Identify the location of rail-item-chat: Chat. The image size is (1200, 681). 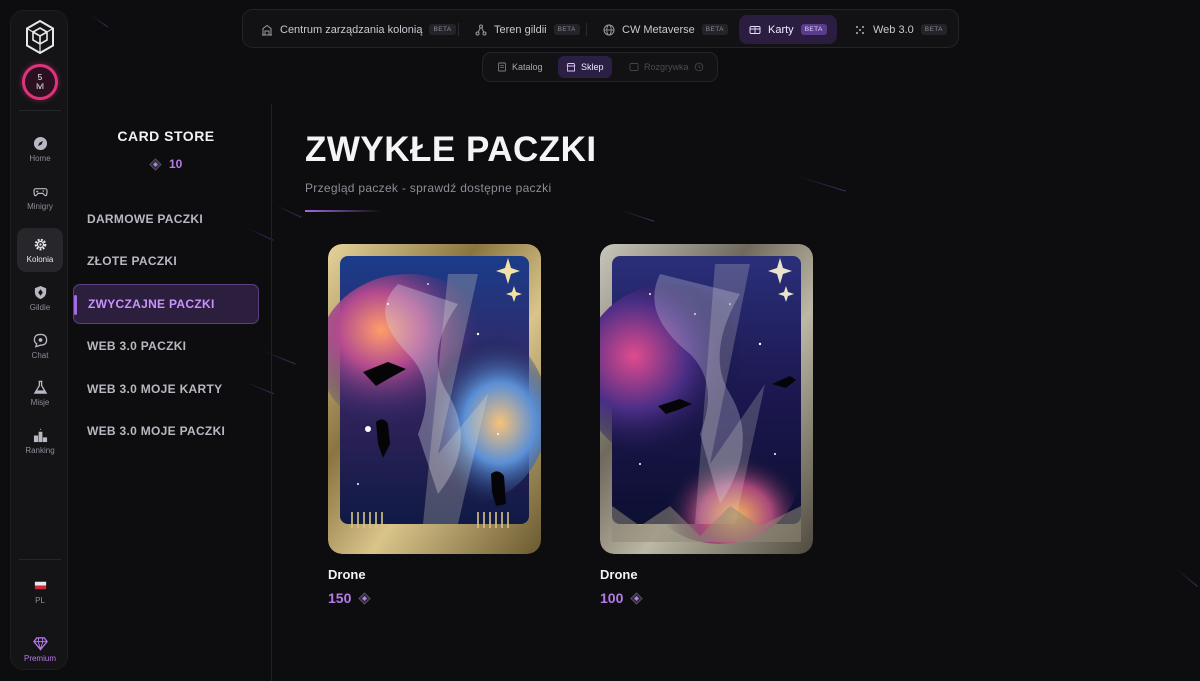
(40, 346).